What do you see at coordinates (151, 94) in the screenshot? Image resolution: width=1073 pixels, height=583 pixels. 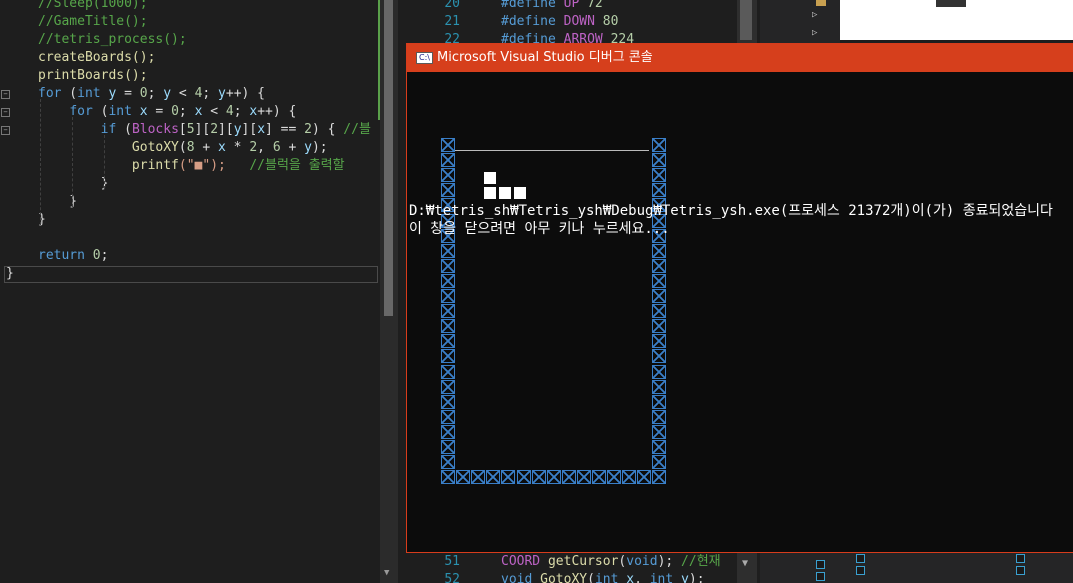 I see `code-line: for (int y = 0; y < 4; y++) {` at bounding box center [151, 94].